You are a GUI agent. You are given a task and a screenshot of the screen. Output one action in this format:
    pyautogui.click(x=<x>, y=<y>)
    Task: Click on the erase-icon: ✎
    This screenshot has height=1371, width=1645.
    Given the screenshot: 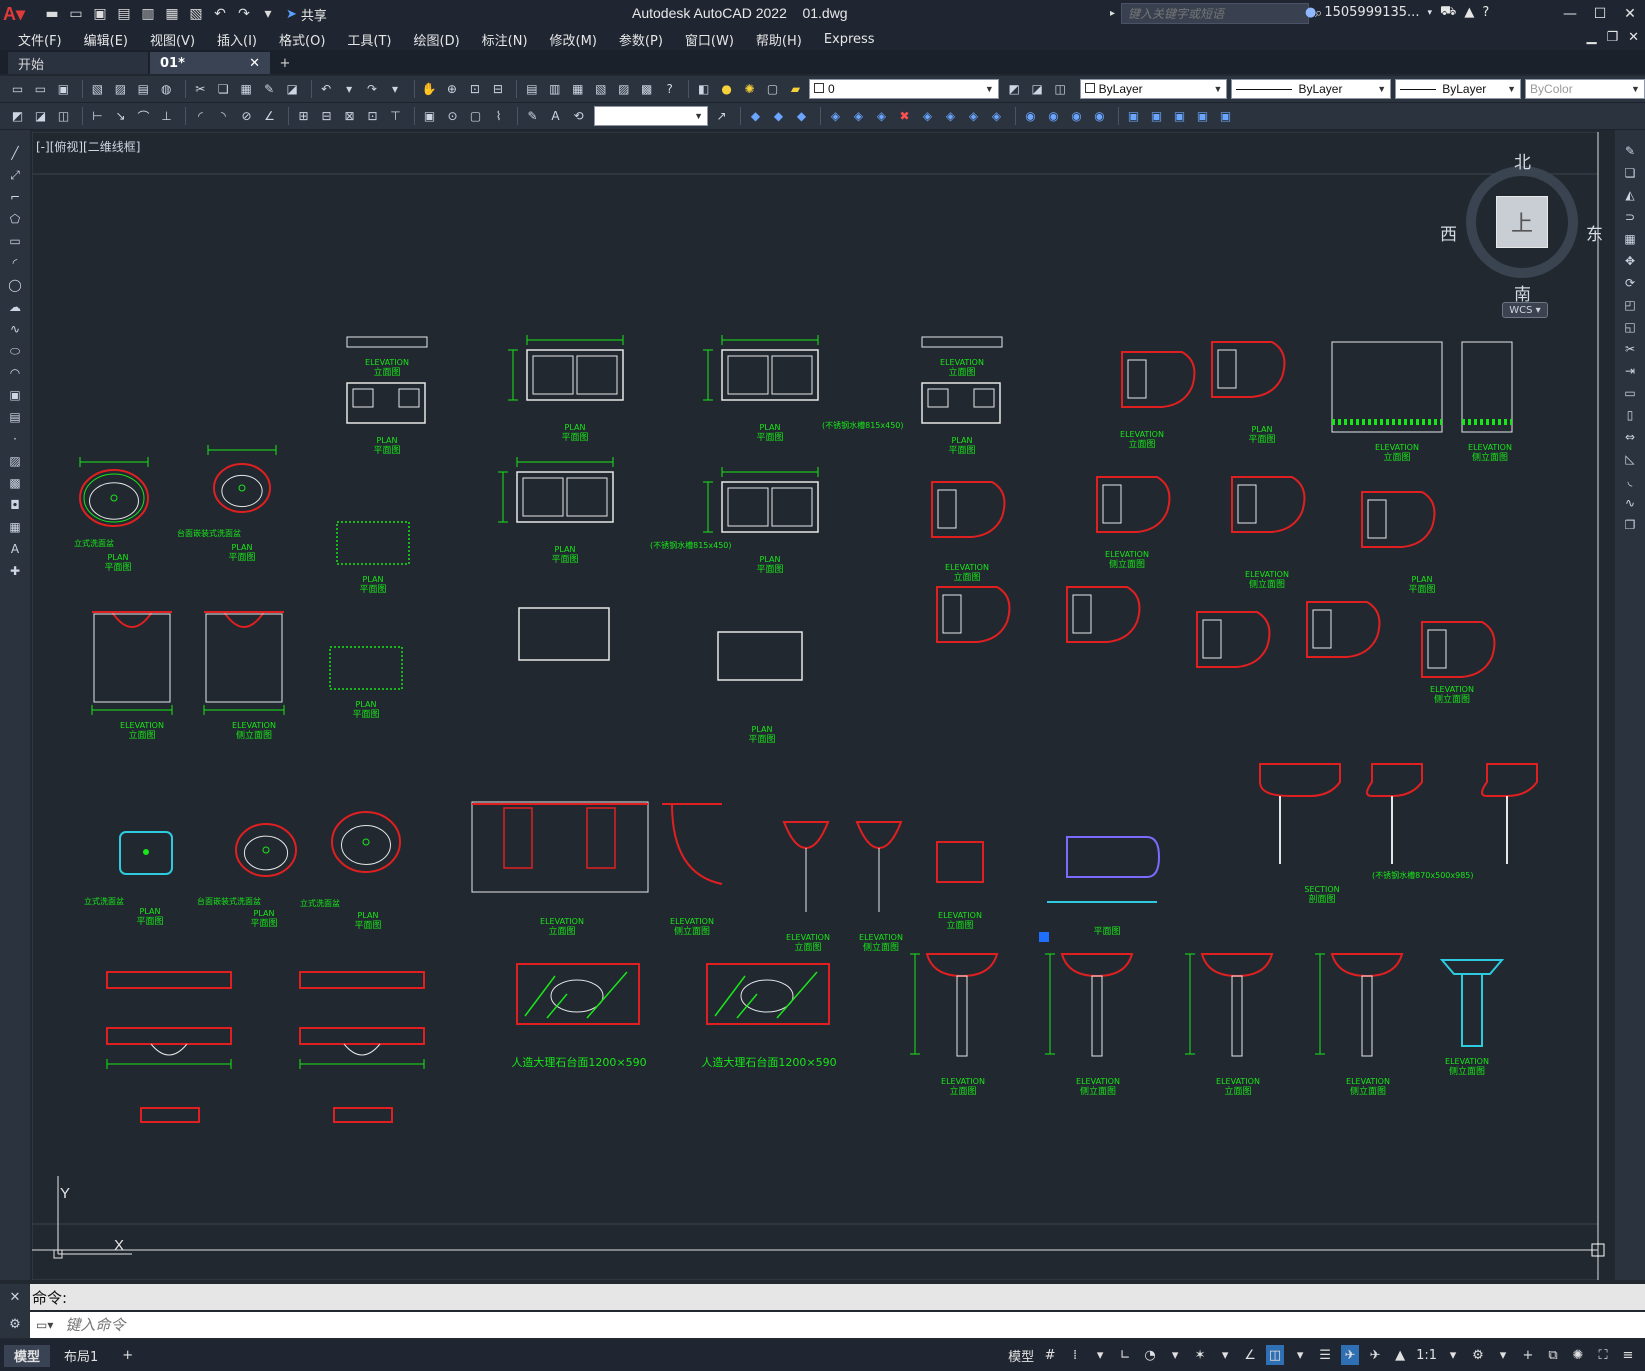 What is the action you would take?
    pyautogui.click(x=1630, y=151)
    